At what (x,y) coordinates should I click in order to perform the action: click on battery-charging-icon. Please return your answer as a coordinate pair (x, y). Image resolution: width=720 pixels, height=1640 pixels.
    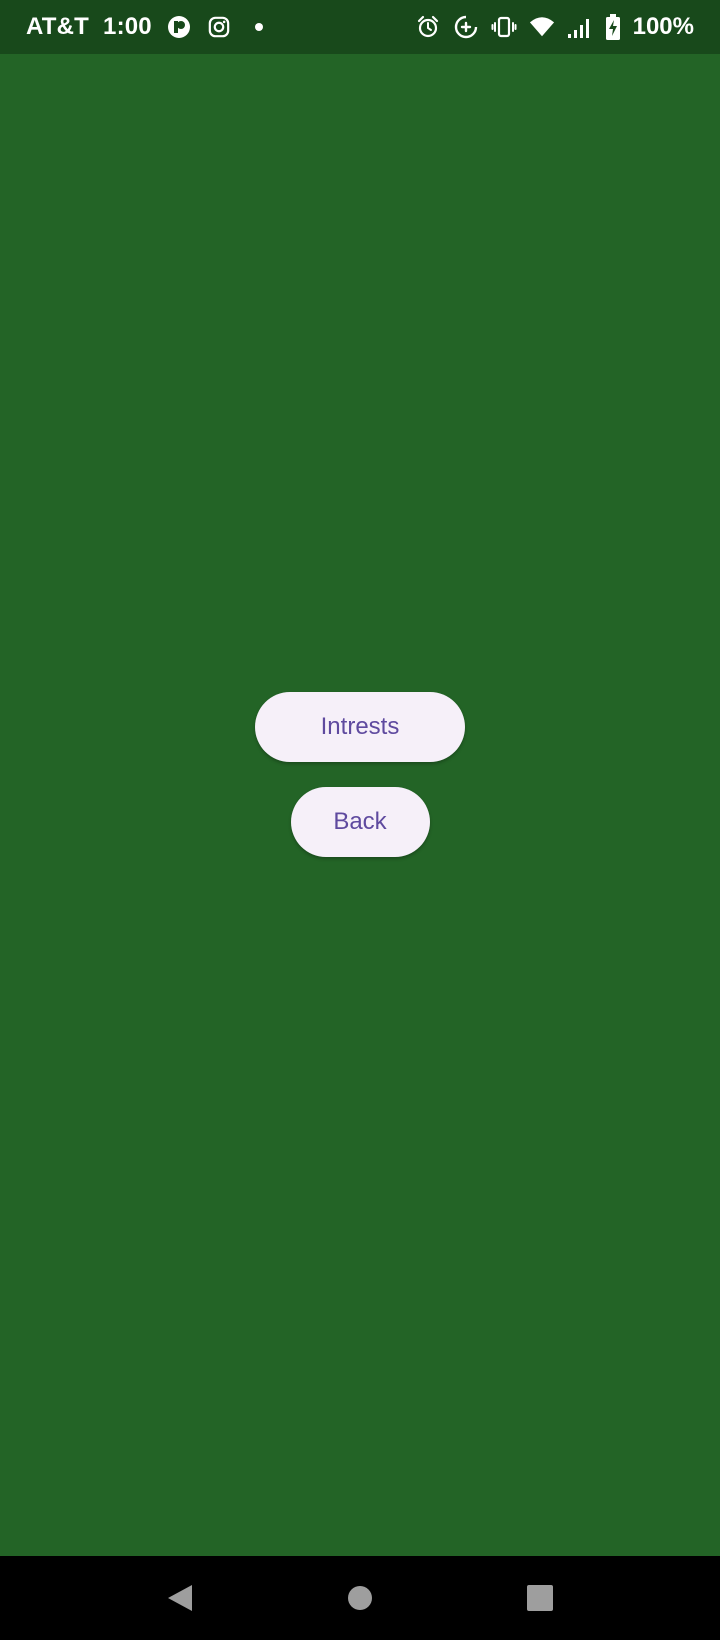
    Looking at the image, I should click on (613, 27).